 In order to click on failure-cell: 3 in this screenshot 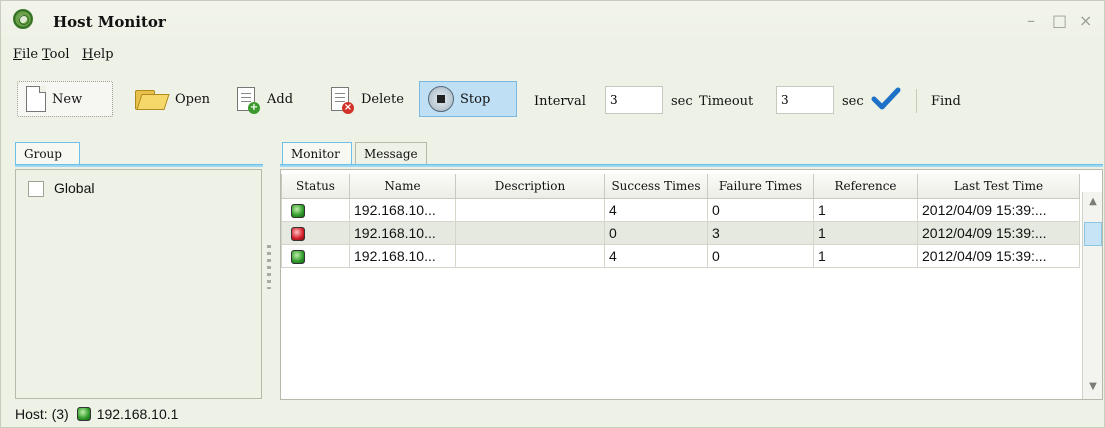, I will do `click(760, 232)`.